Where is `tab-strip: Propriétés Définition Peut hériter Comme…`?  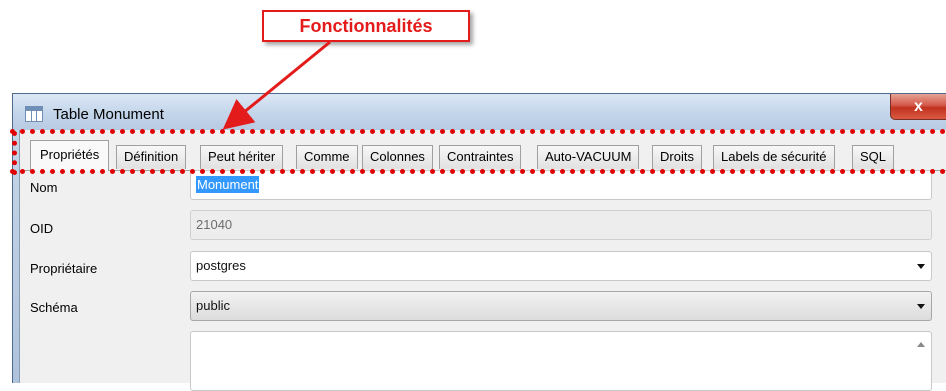
tab-strip: Propriétés Définition Peut hériter Comme… is located at coordinates (483, 155).